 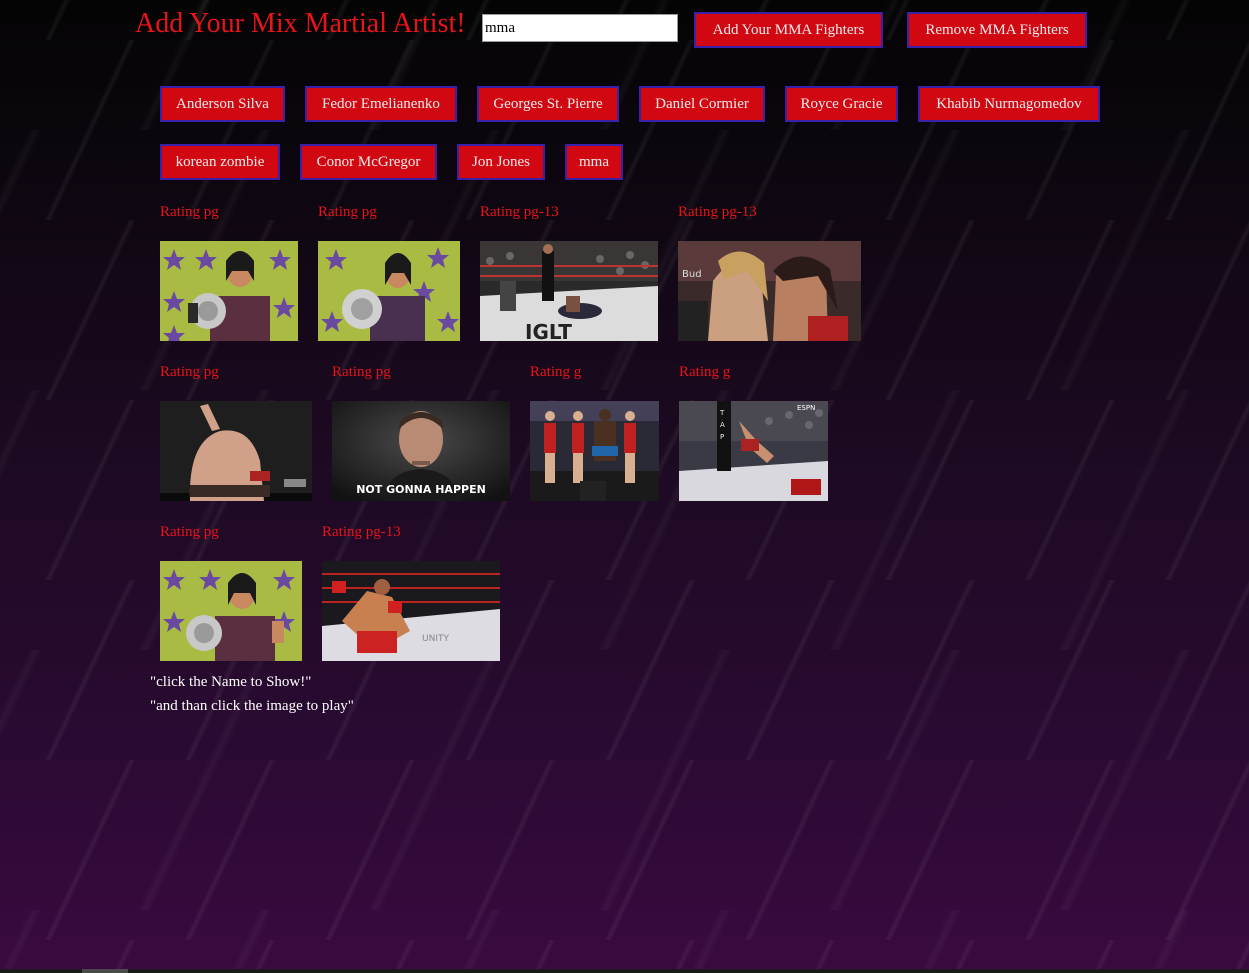 What do you see at coordinates (548, 104) in the screenshot?
I see `fighter-button-georges-st-pierre: Georges St. Pierre` at bounding box center [548, 104].